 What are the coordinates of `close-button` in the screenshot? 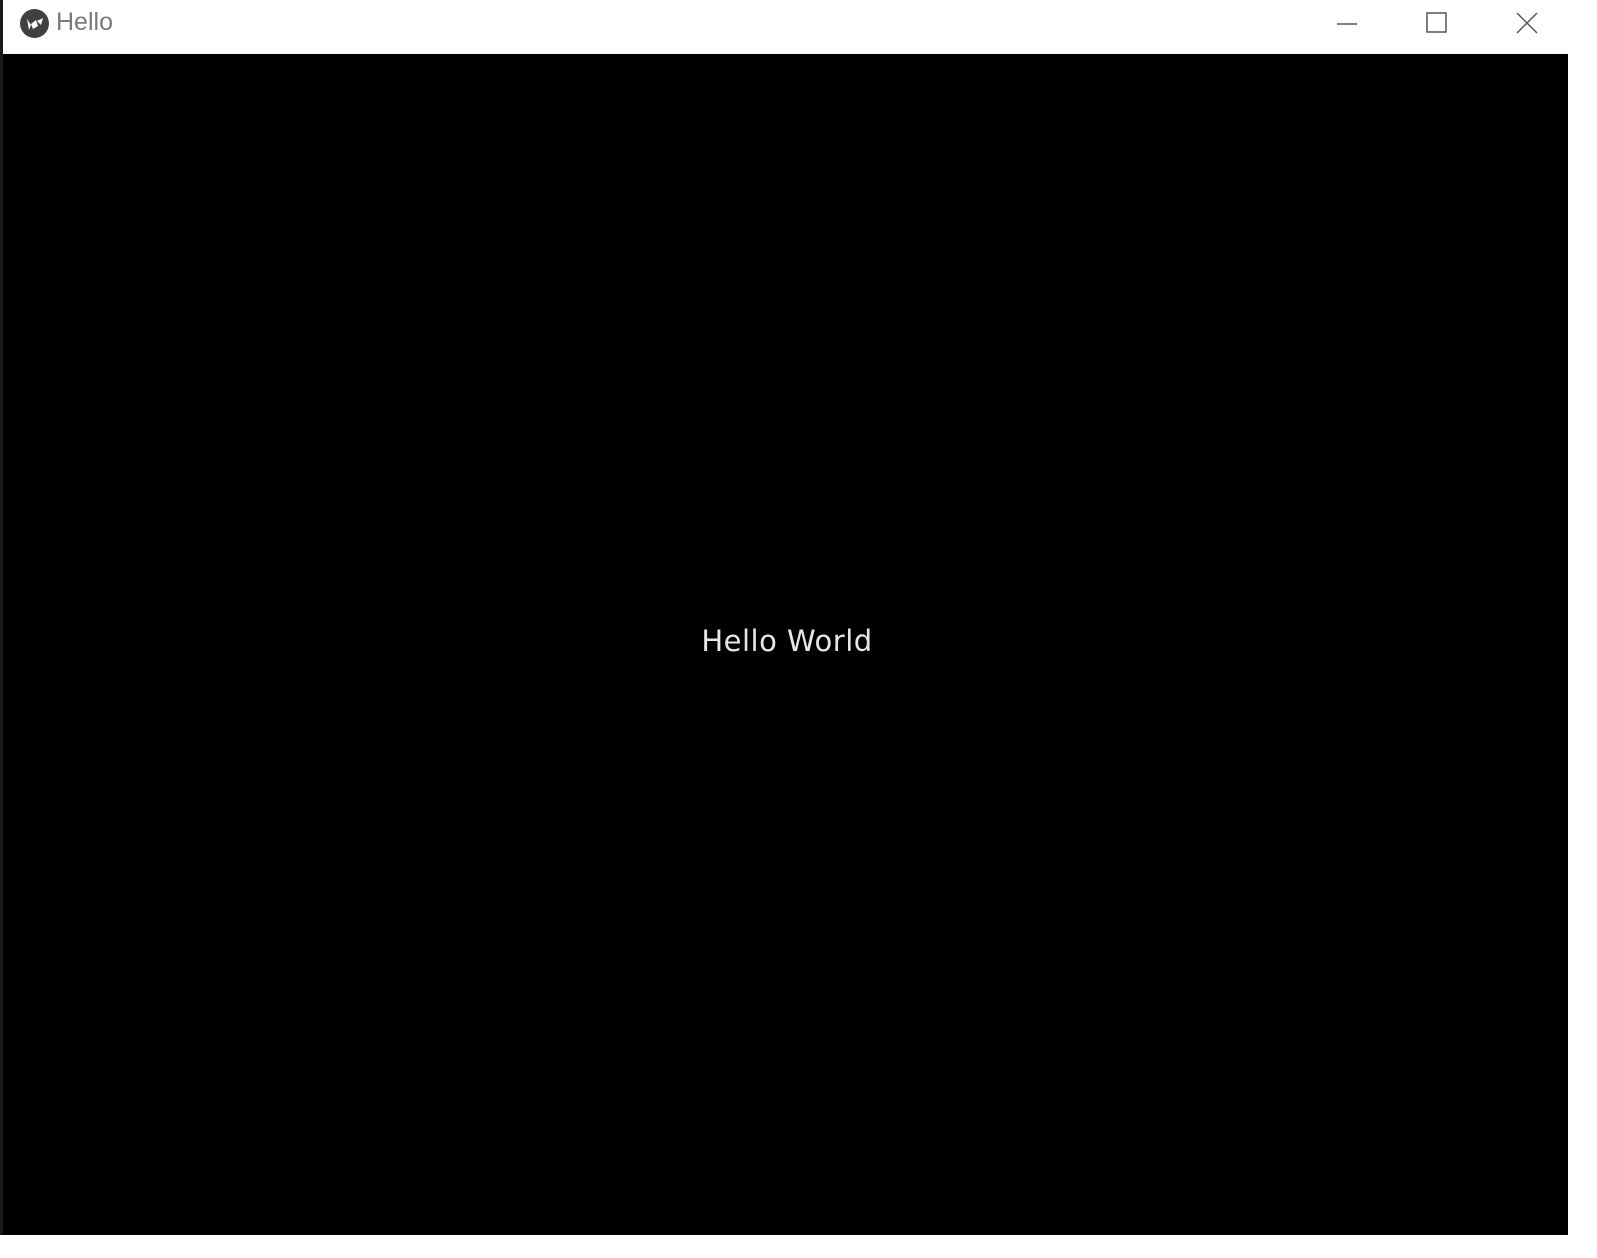 It's located at (1527, 23).